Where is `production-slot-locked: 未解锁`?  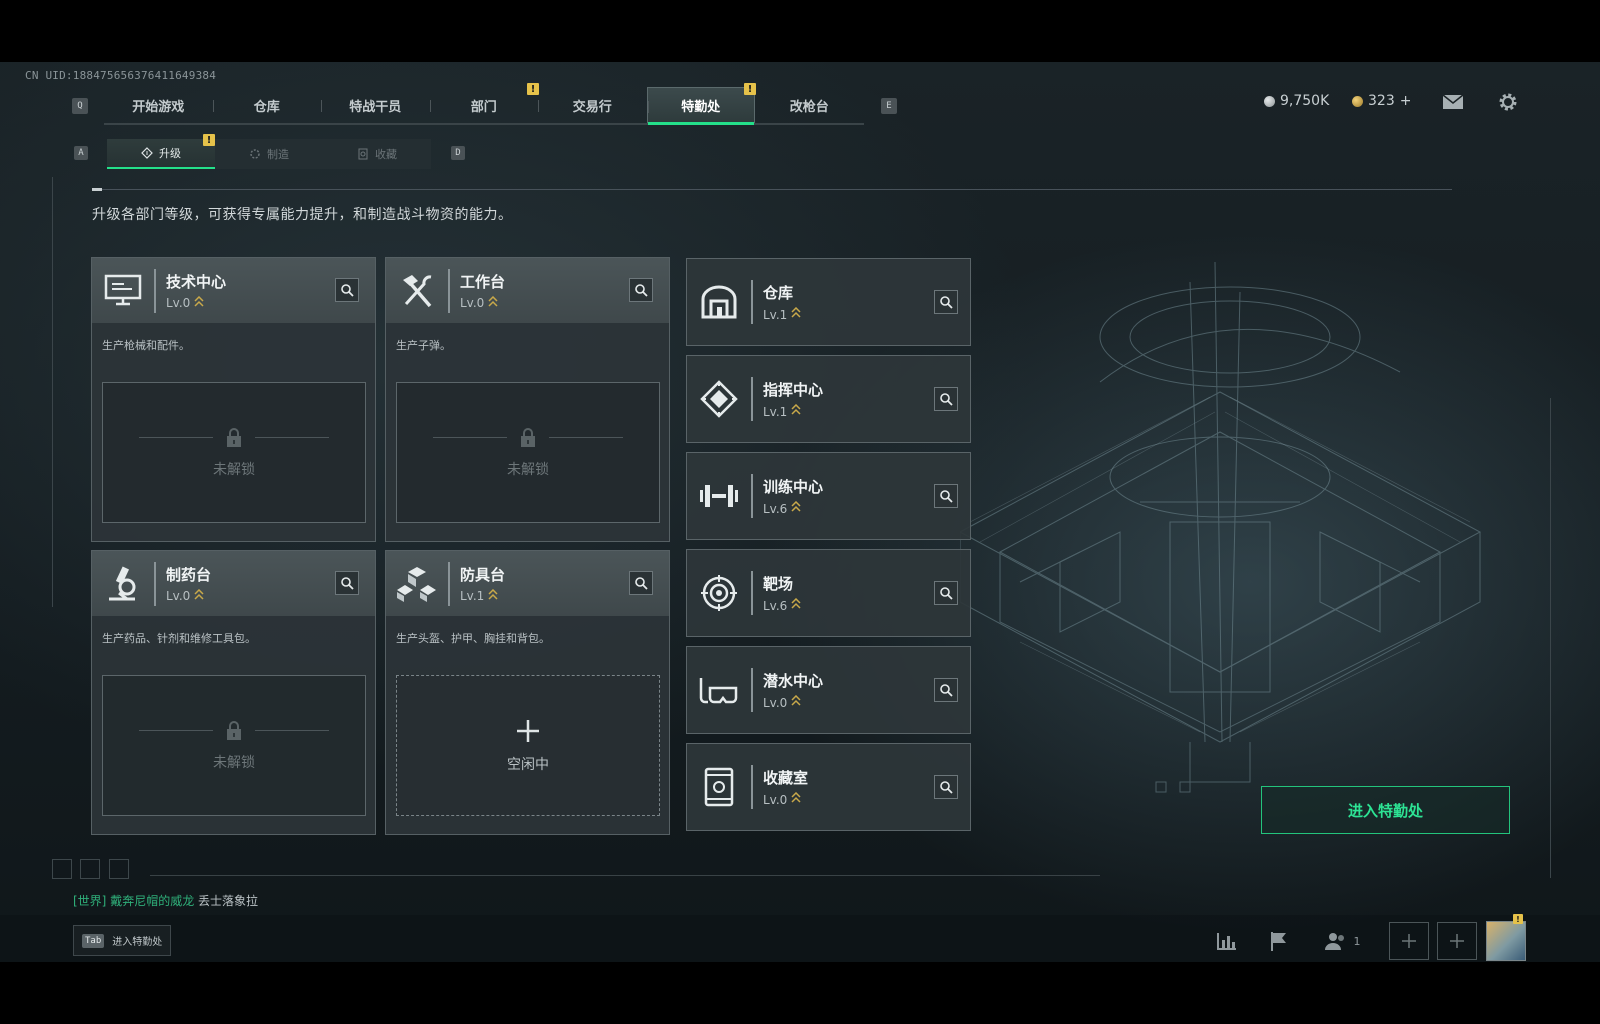 production-slot-locked: 未解锁 is located at coordinates (234, 452).